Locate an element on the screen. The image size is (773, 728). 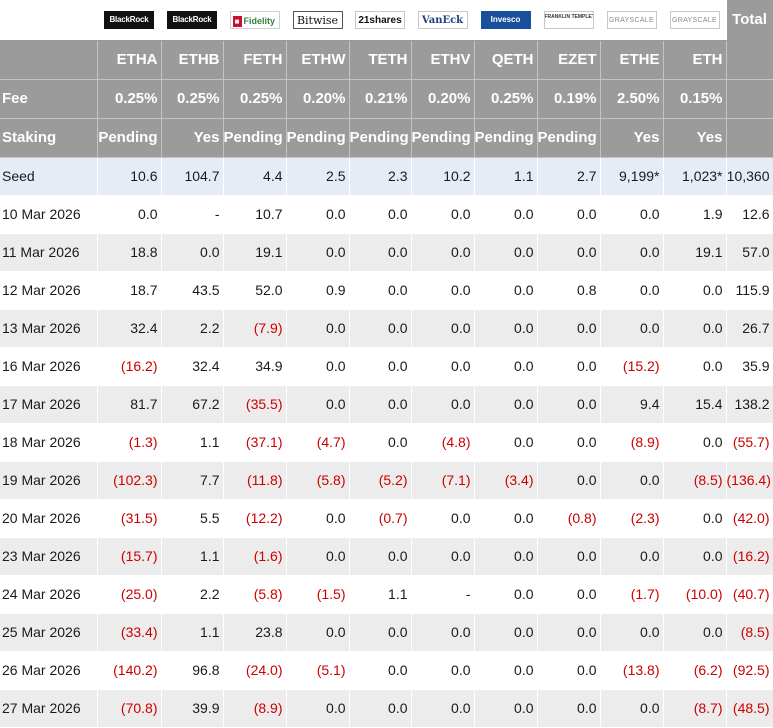
flow-value-feth: 52.0 is located at coordinates (255, 290).